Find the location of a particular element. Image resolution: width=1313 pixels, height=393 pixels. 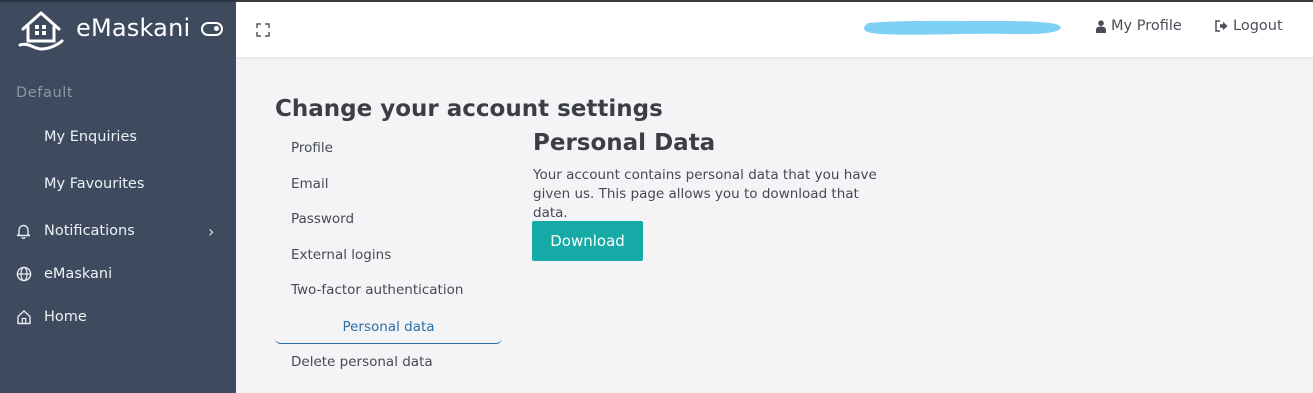

brand: eMaskani is located at coordinates (118, 30).